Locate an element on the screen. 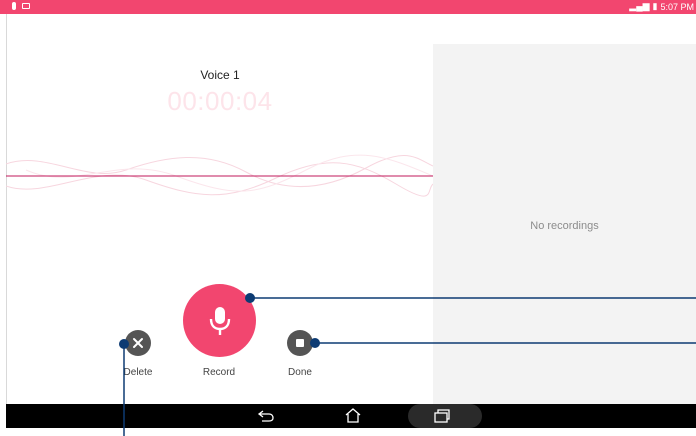 This screenshot has width=696, height=436. navigation-bar is located at coordinates (351, 416).